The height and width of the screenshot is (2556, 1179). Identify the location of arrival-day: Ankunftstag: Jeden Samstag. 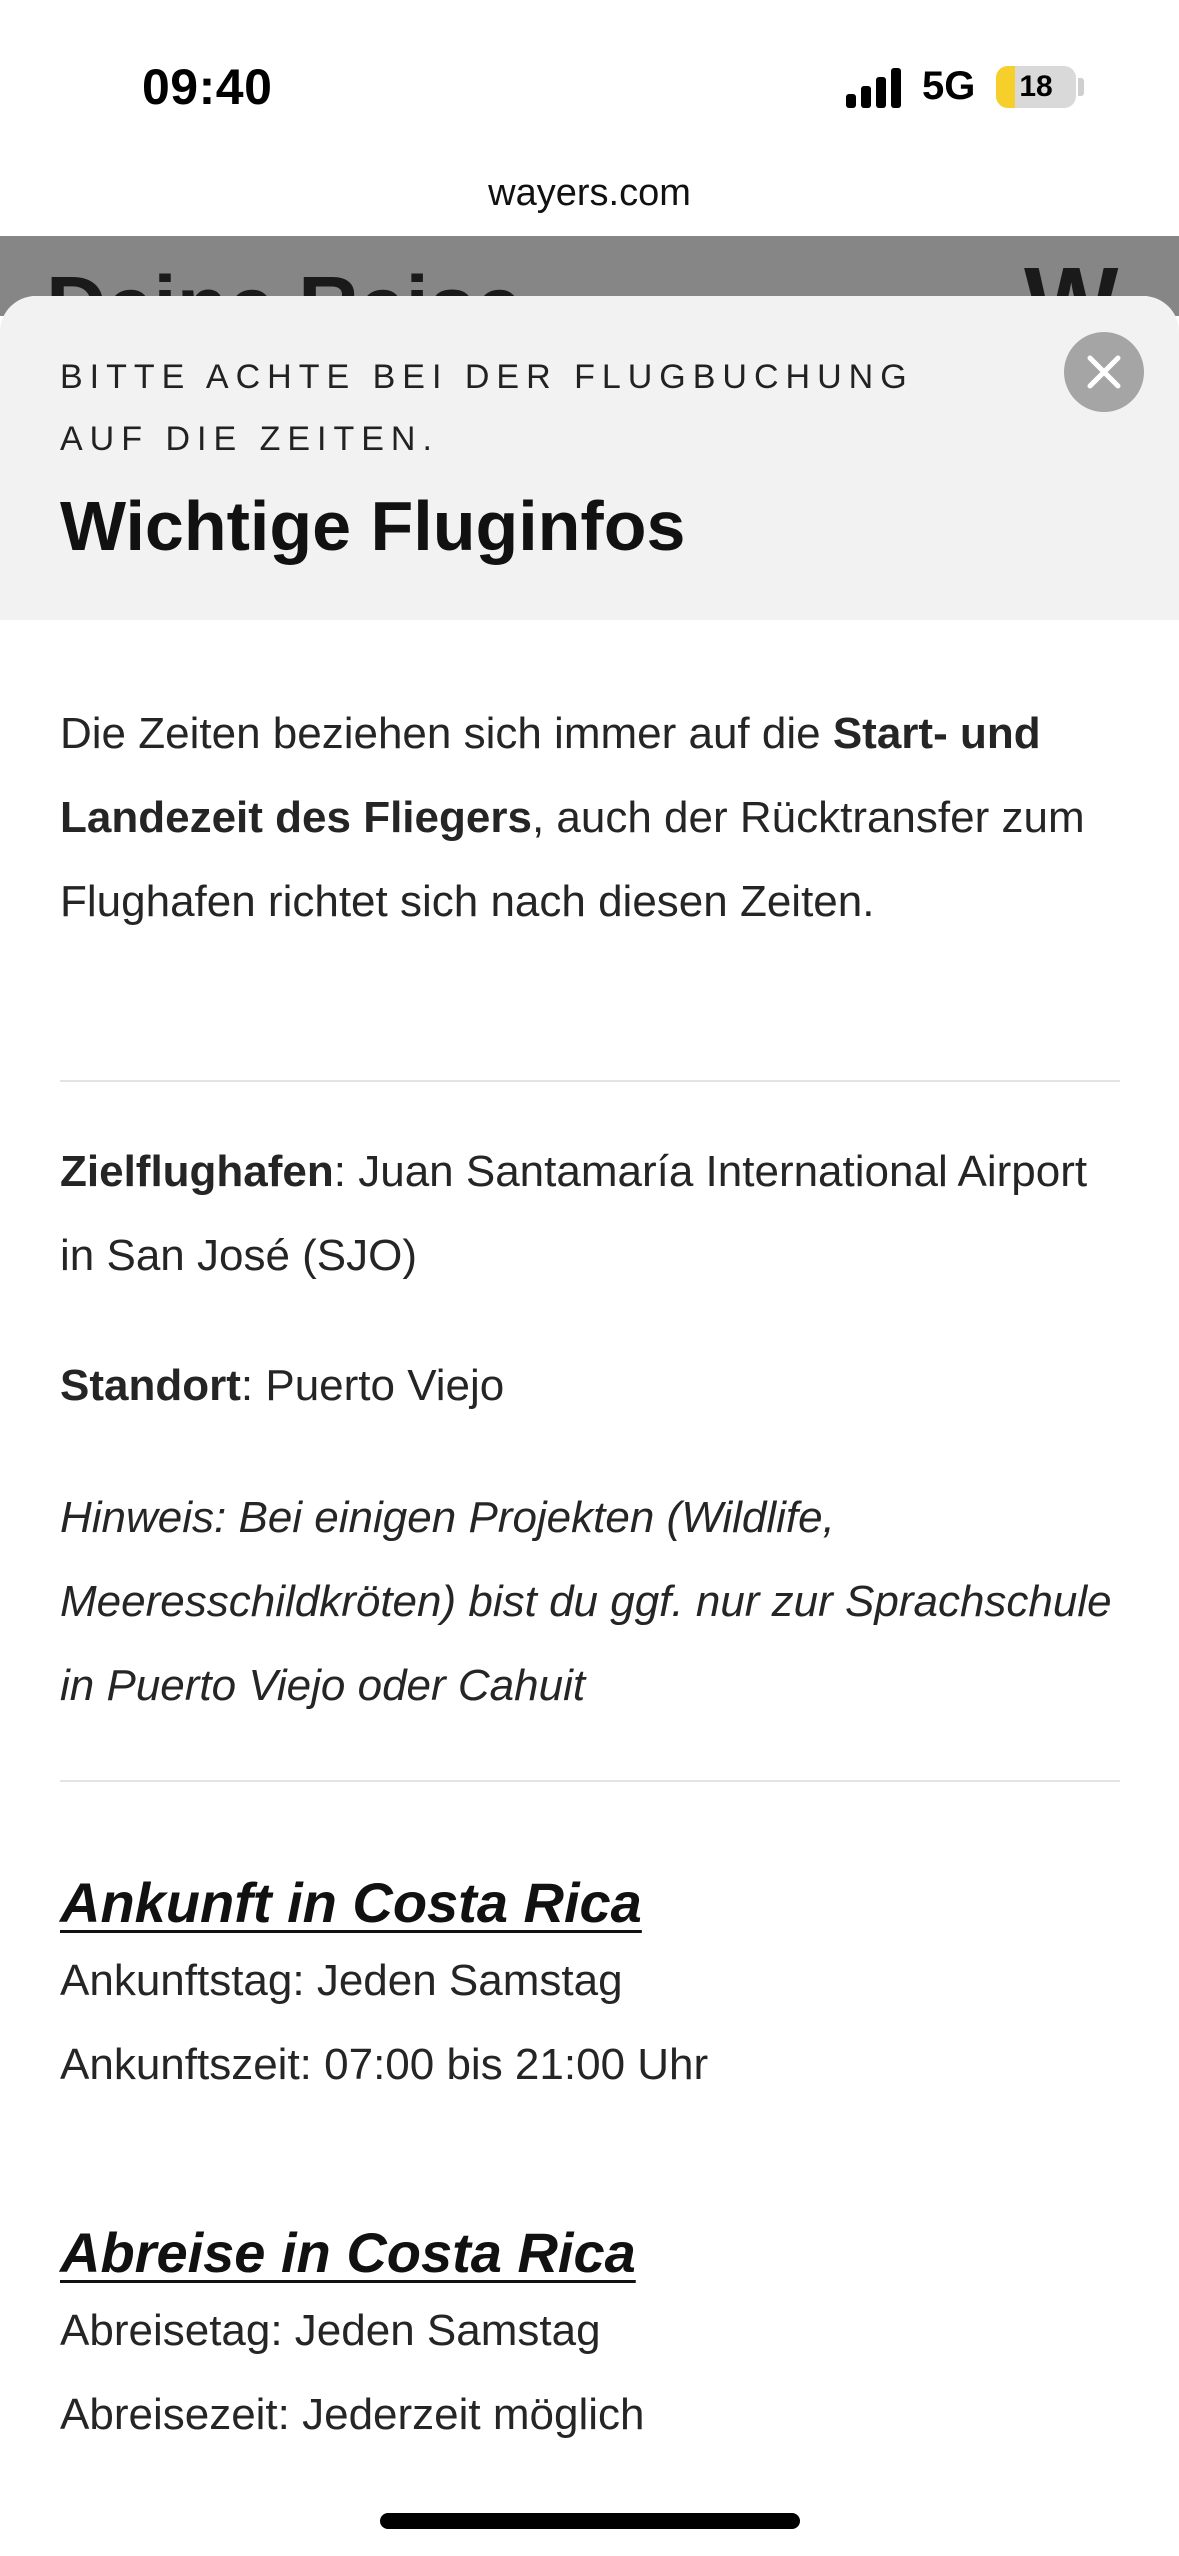
(341, 1980).